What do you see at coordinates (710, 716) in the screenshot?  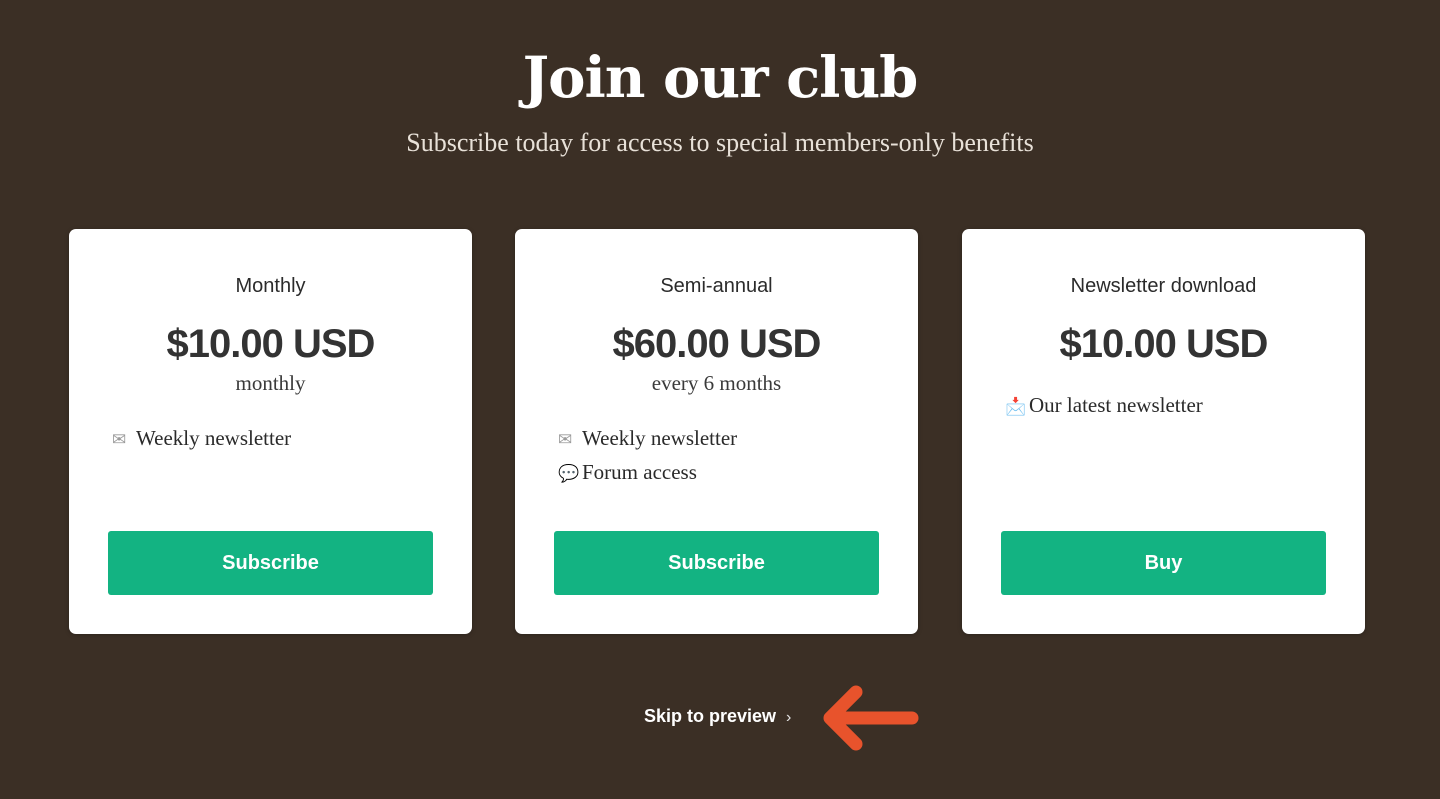 I see `skip-label: Skip to preview` at bounding box center [710, 716].